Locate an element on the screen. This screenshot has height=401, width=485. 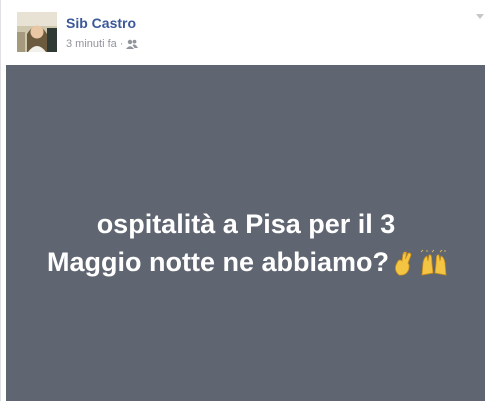
raising-hands-emoji is located at coordinates (433, 263).